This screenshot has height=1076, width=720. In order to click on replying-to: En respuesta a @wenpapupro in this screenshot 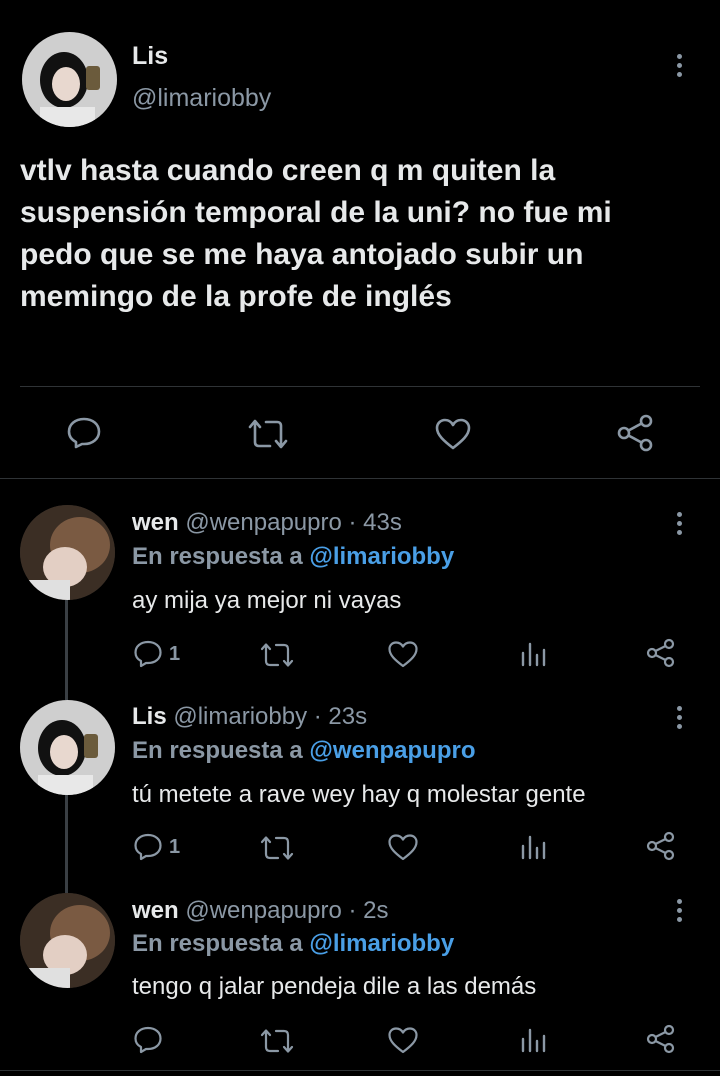, I will do `click(304, 751)`.